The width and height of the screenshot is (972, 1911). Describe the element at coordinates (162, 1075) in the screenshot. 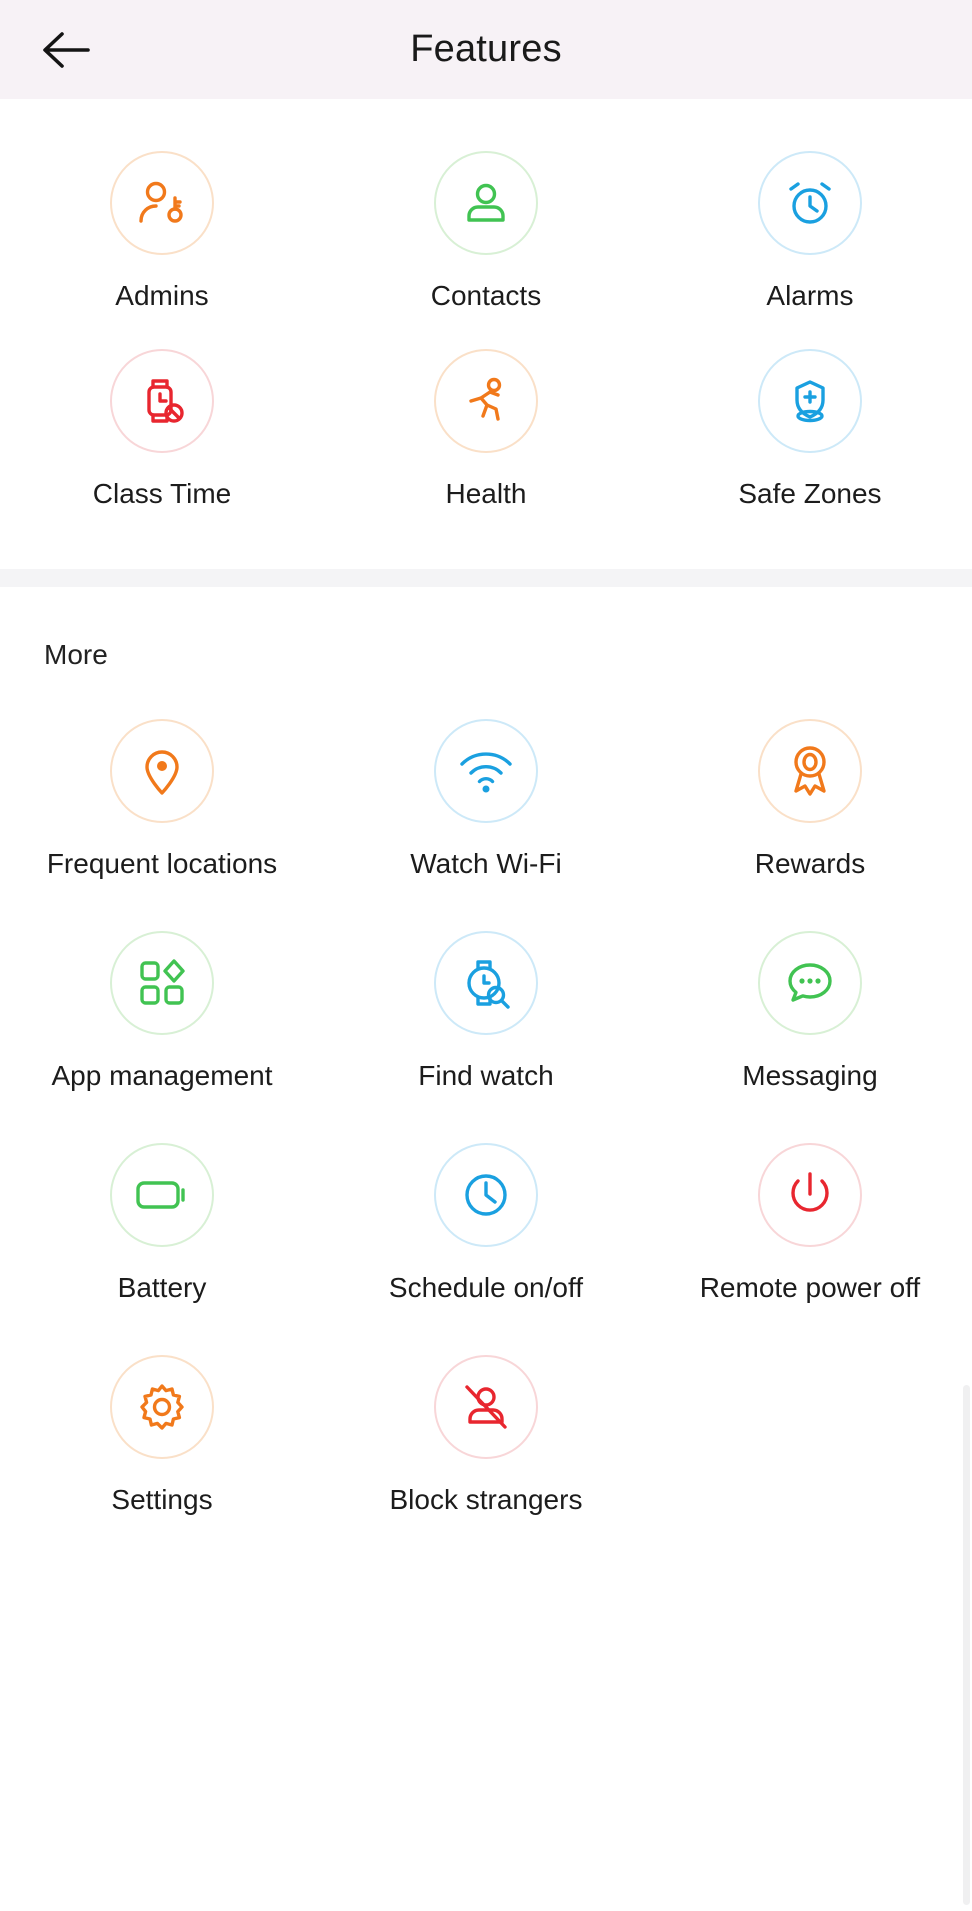

I see `feature-item-label: App management` at that location.